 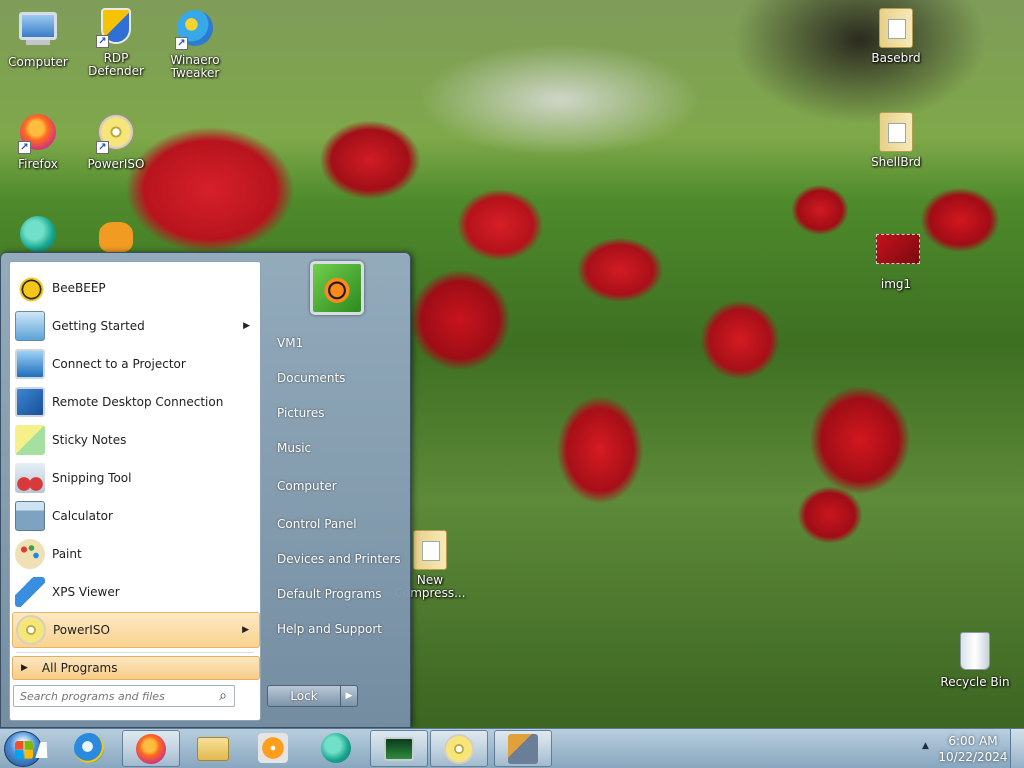 What do you see at coordinates (973, 741) in the screenshot?
I see `clock-time: 6:00 AM` at bounding box center [973, 741].